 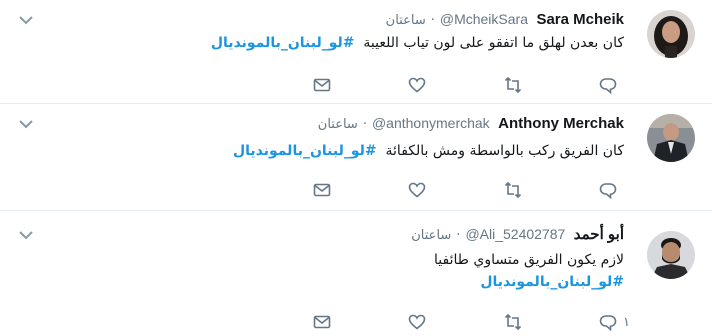 I want to click on tweet-header: ساعتان · @anthonymerchak Anthony Merchak, so click(x=471, y=124).